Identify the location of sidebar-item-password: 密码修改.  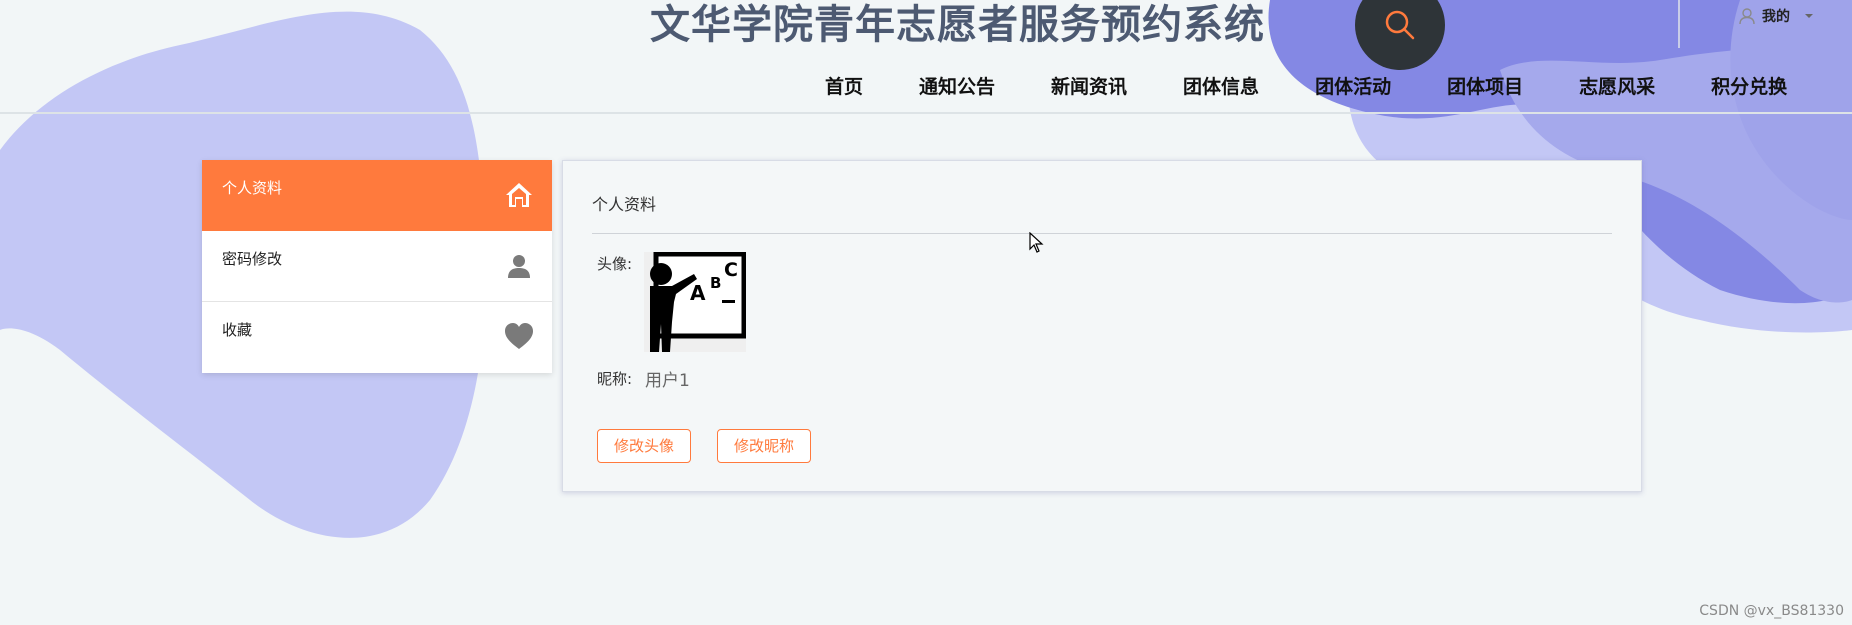
(377, 266).